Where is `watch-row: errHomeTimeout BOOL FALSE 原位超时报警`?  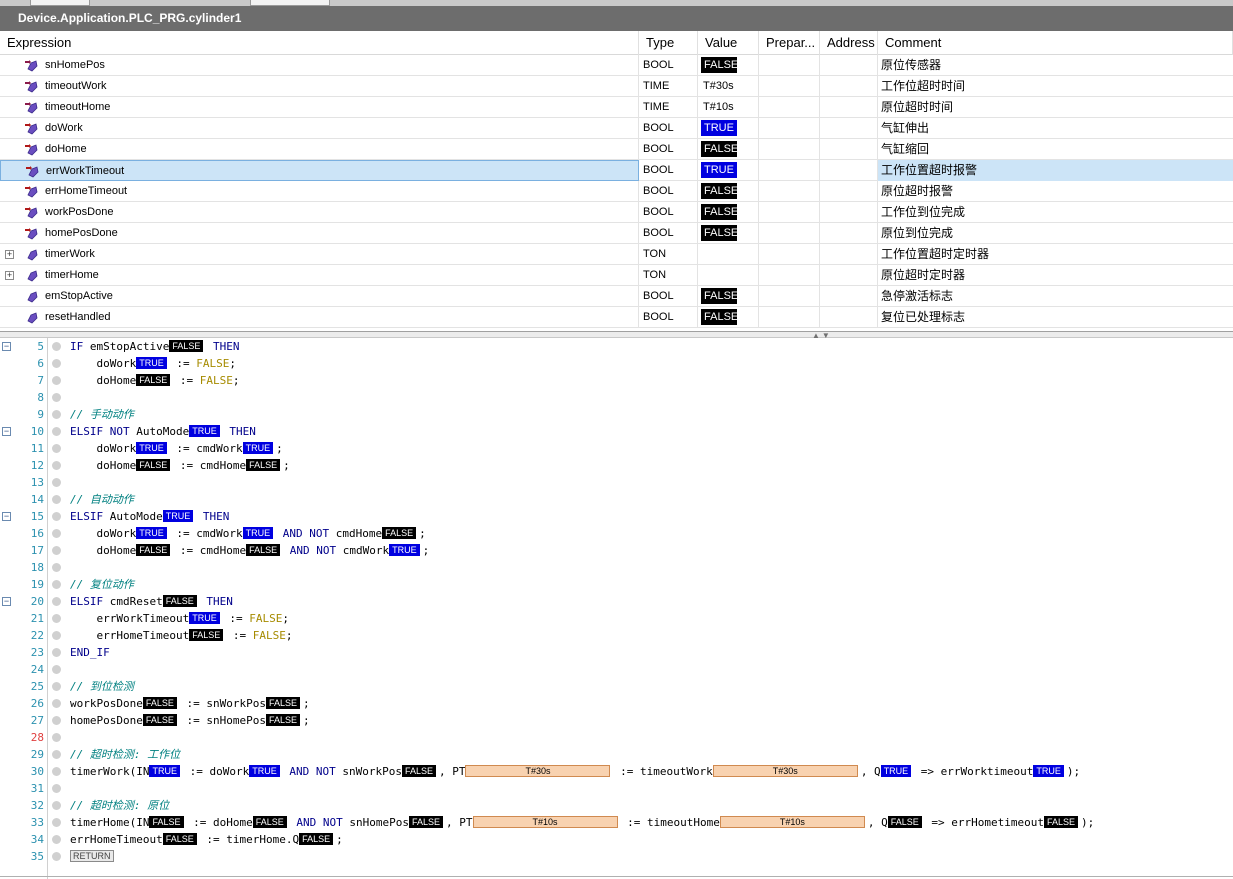 watch-row: errHomeTimeout BOOL FALSE 原位超时报警 is located at coordinates (616, 191).